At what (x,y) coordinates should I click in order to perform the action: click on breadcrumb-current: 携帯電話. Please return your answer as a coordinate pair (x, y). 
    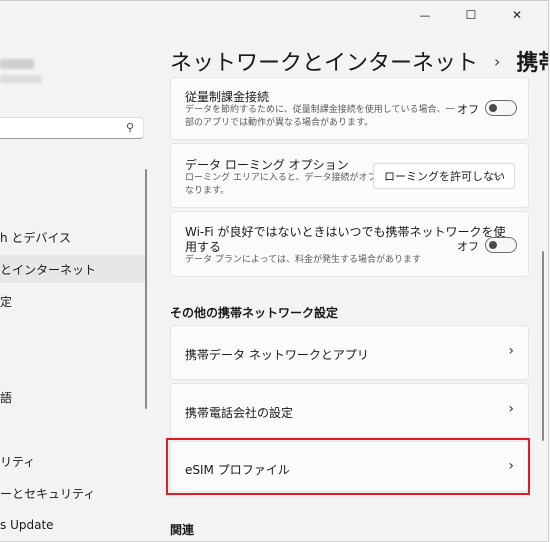
    Looking at the image, I should click on (532, 63).